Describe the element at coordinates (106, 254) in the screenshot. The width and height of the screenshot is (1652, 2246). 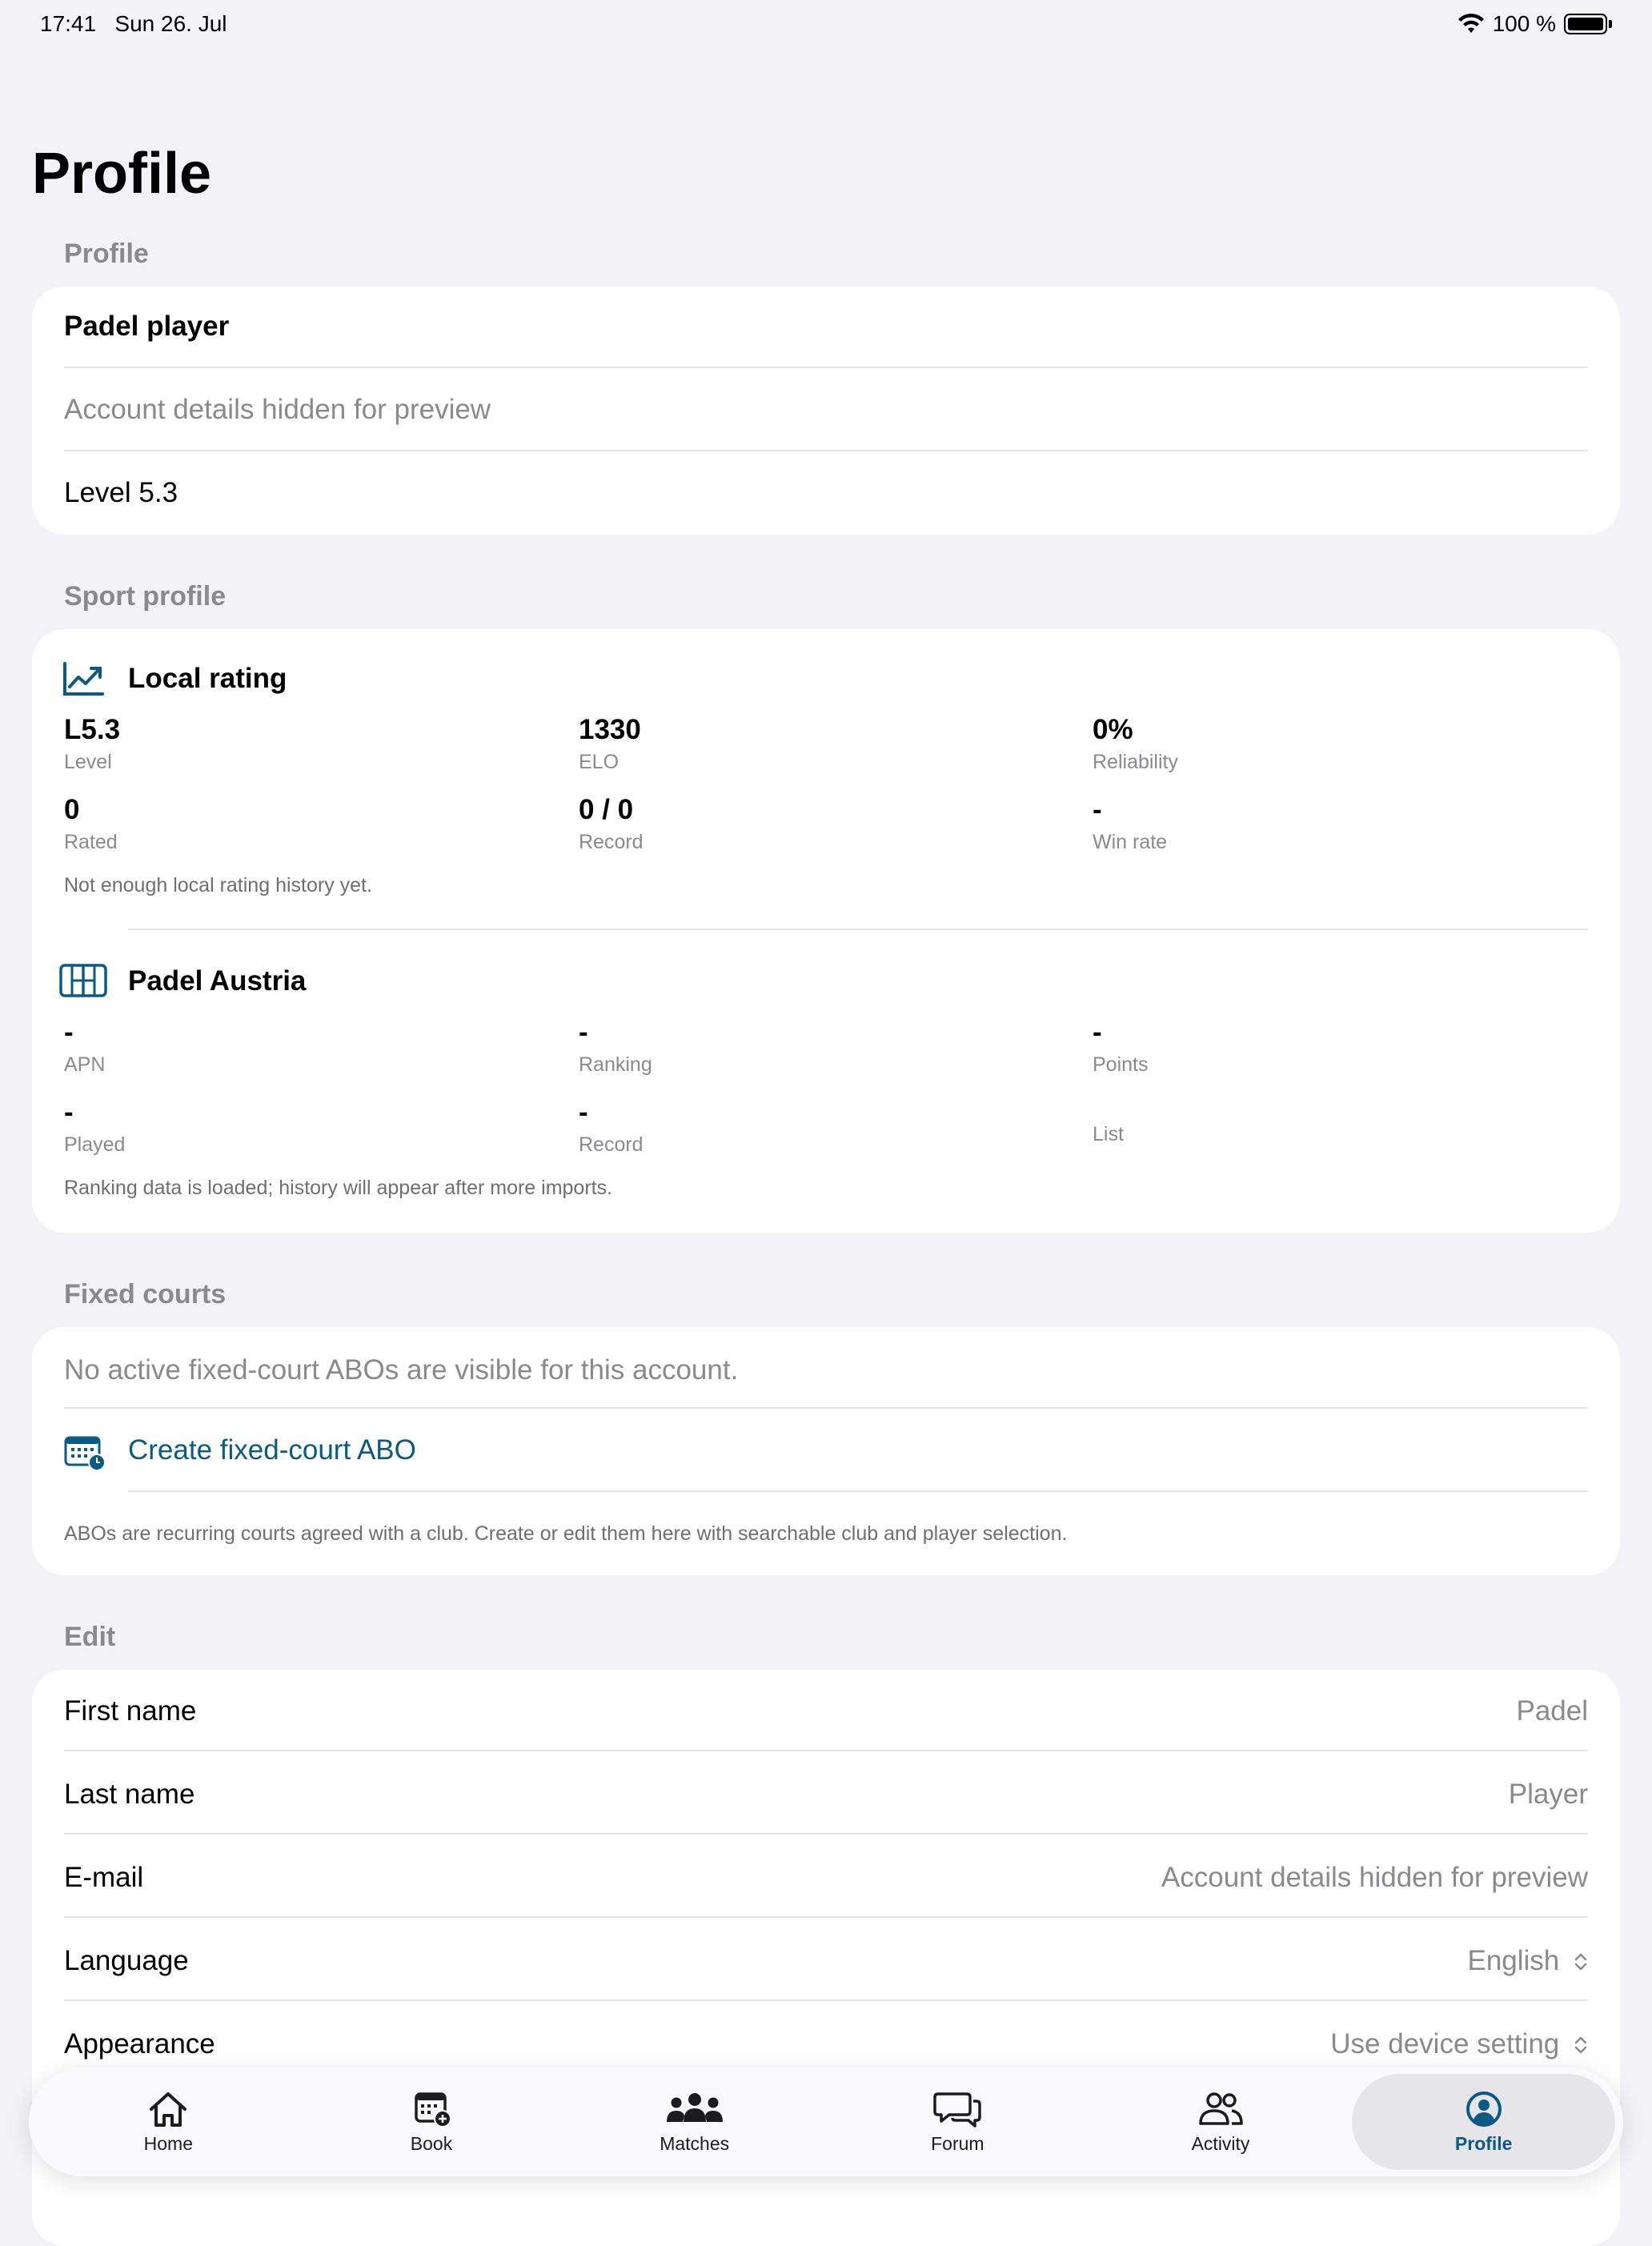
I see `section-header-profile: Profile` at that location.